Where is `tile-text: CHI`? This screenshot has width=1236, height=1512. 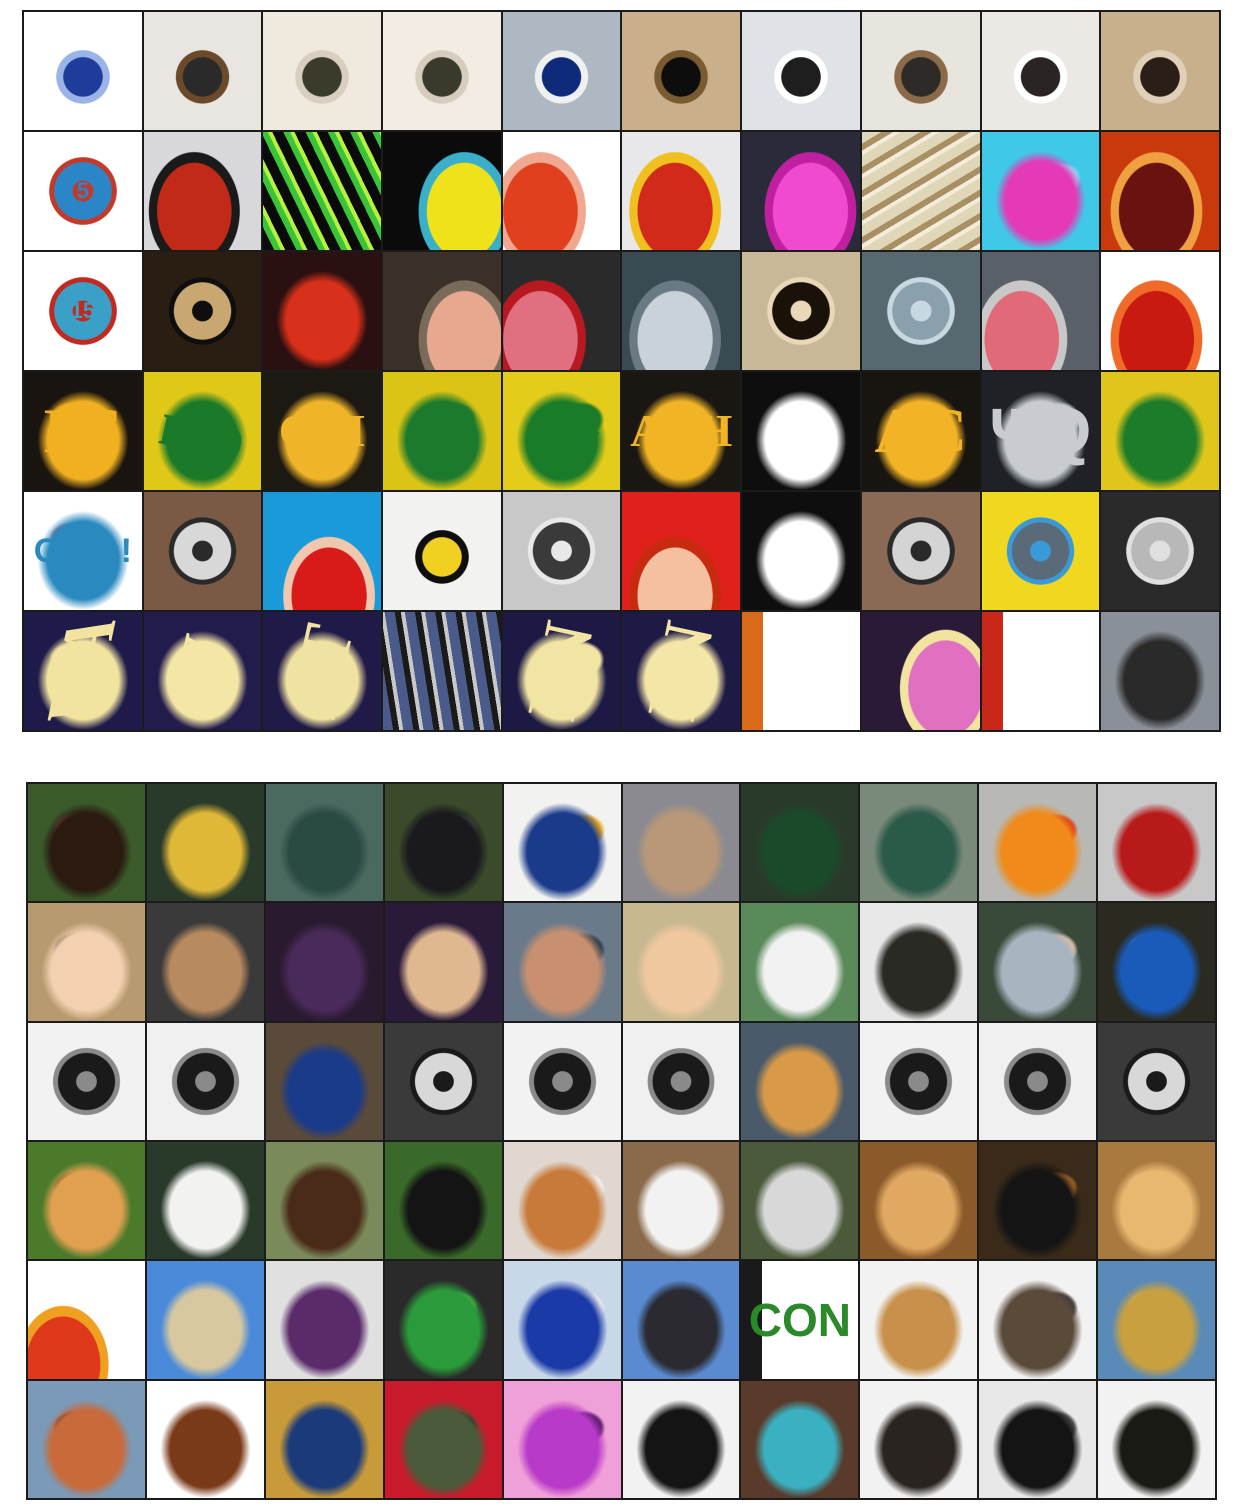 tile-text: CHI is located at coordinates (322, 430).